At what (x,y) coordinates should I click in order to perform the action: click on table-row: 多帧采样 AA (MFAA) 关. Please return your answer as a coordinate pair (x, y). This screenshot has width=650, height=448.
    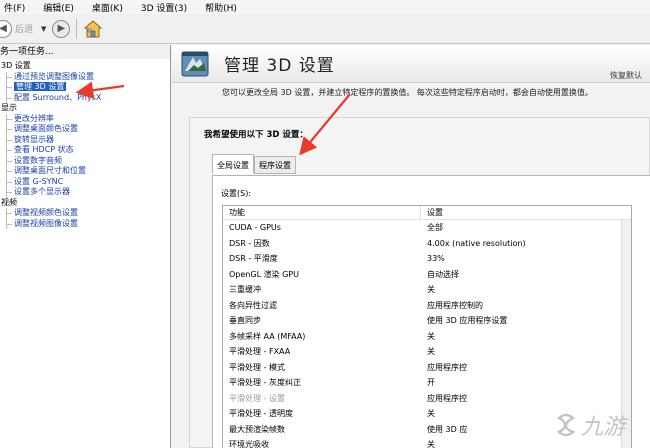
    Looking at the image, I should click on (427, 337).